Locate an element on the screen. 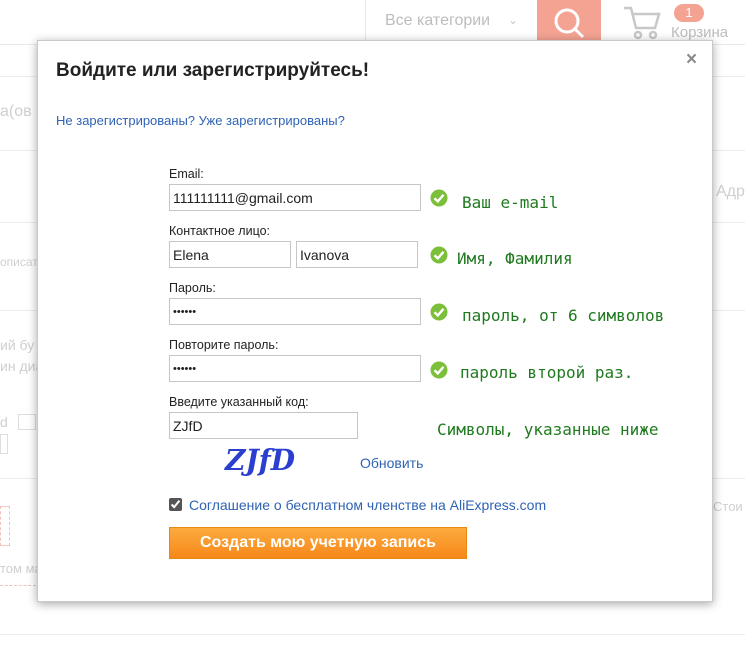 The image size is (745, 663). category-select: Все категории ⌄ is located at coordinates (451, 22).